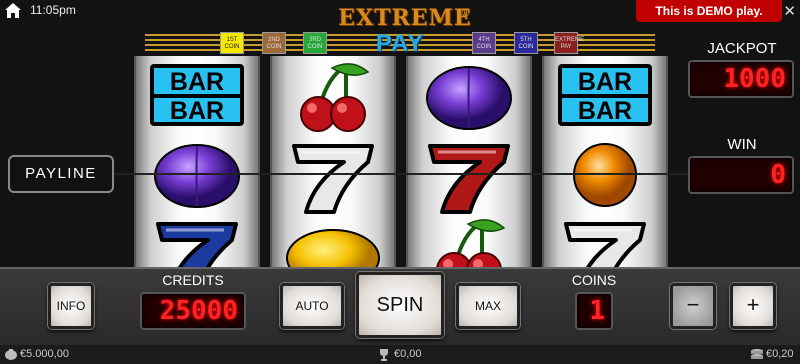  Describe the element at coordinates (709, 11) in the screenshot. I see `demo-notice: This is DEMO play.` at that location.